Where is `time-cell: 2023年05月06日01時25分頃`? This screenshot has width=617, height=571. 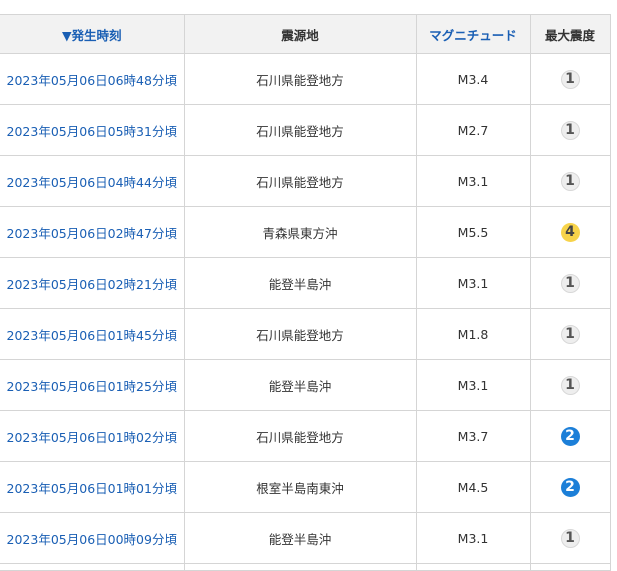 time-cell: 2023年05月06日01時25分頃 is located at coordinates (92, 385).